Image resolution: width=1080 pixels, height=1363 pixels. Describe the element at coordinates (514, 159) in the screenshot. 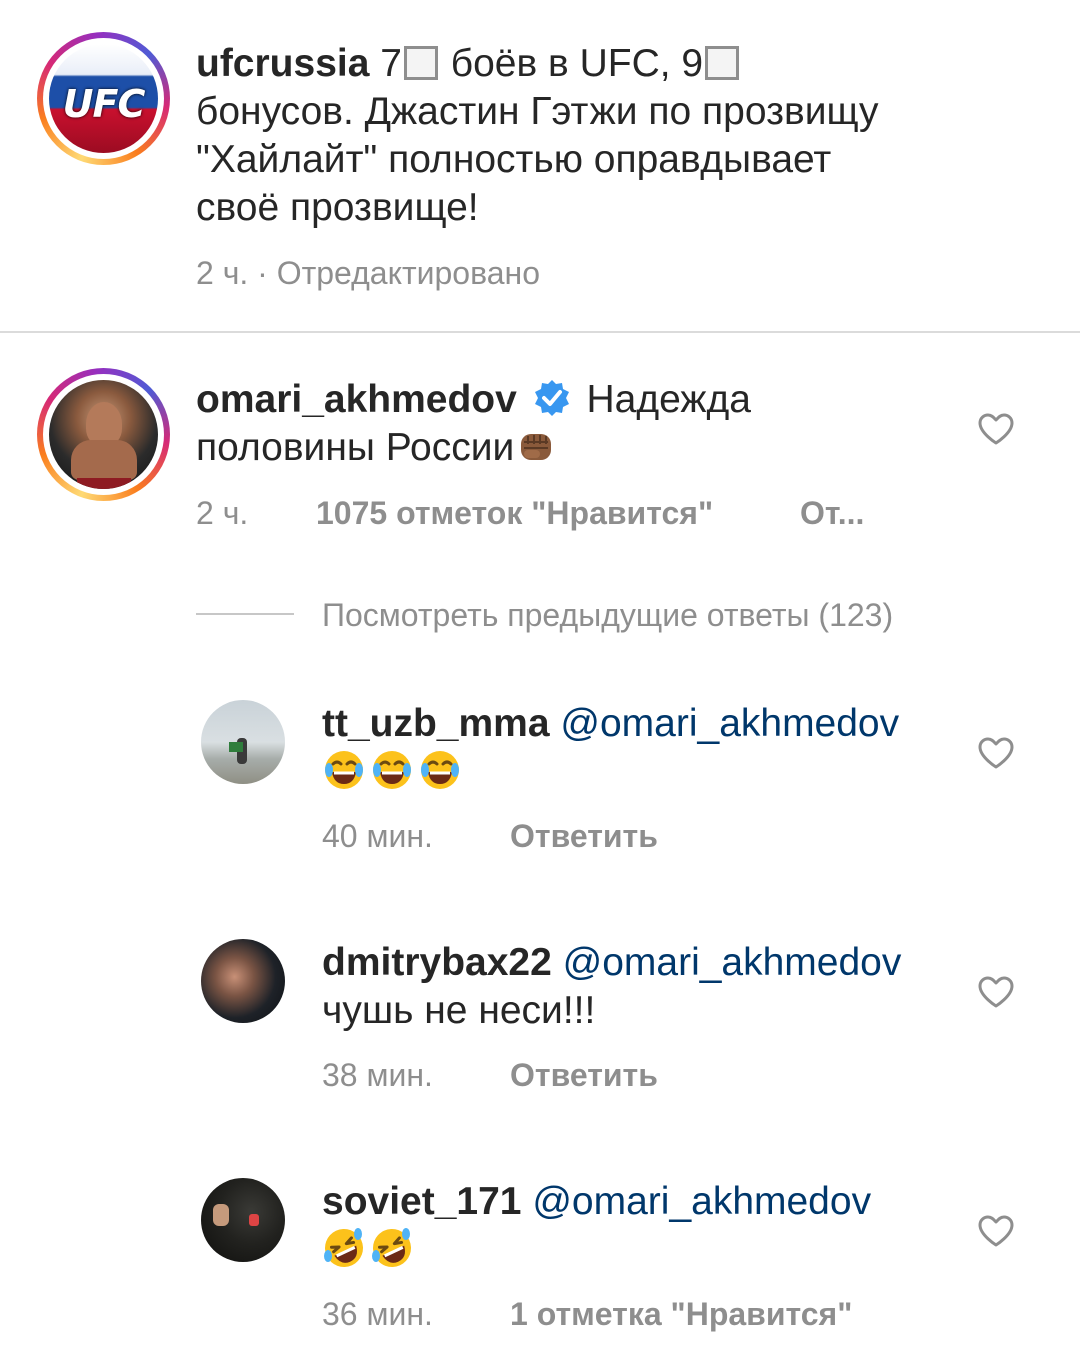

I see `caption-text-line3: "Хайлайт" полностью оправдывает` at that location.